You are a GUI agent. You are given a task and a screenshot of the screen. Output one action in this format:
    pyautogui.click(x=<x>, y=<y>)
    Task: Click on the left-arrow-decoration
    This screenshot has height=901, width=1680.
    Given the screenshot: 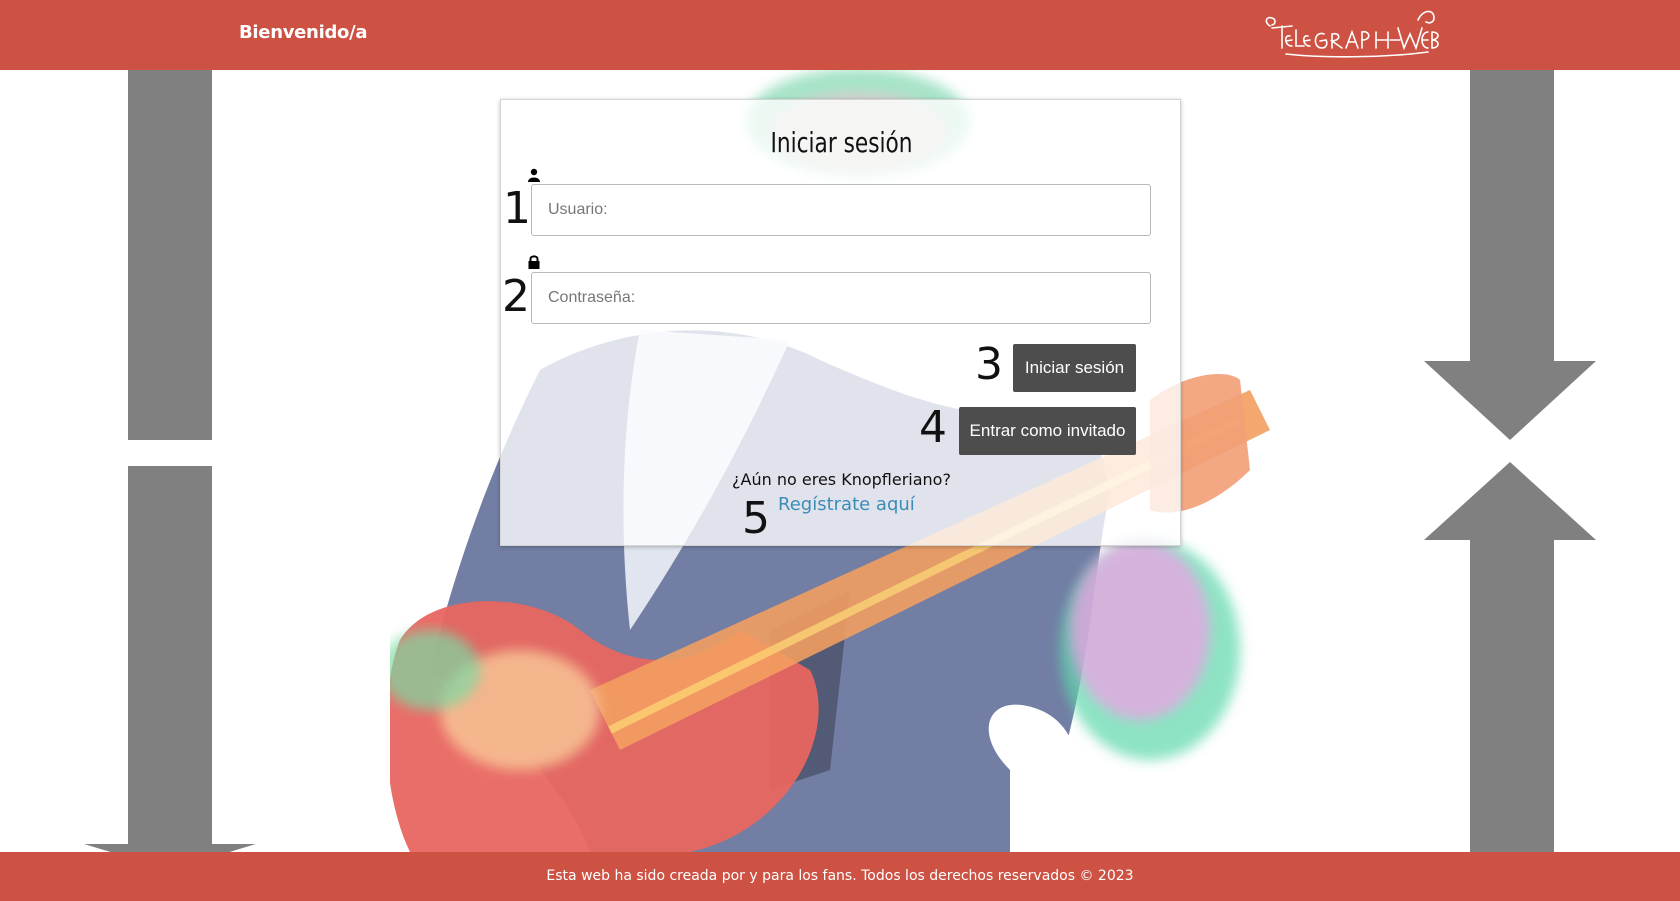 What is the action you would take?
    pyautogui.click(x=170, y=461)
    